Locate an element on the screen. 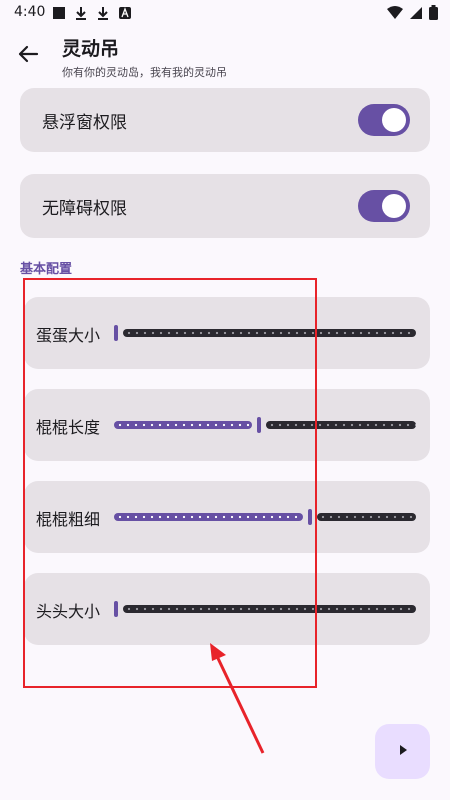 This screenshot has height=800, width=450. page-subtitle: 你有你的灵动岛，我有我的灵动吊 is located at coordinates (144, 72).